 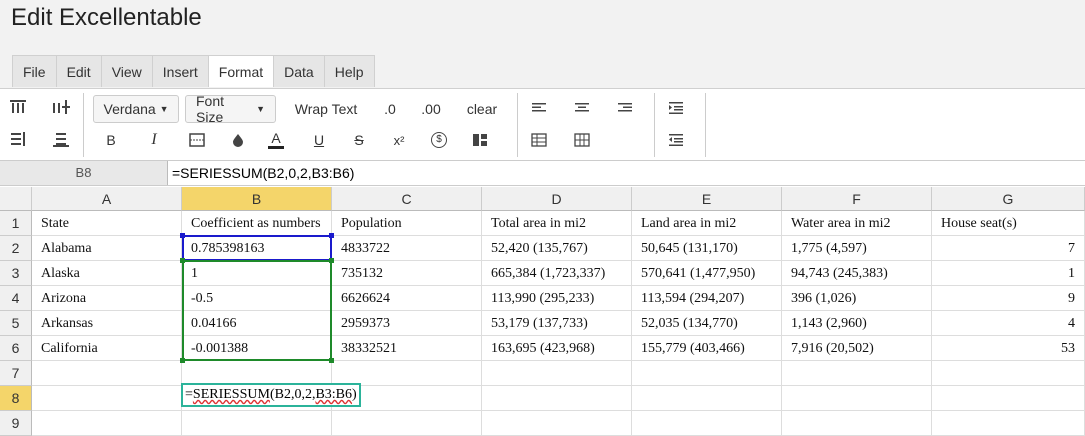 I want to click on cell-e8, so click(x=707, y=398).